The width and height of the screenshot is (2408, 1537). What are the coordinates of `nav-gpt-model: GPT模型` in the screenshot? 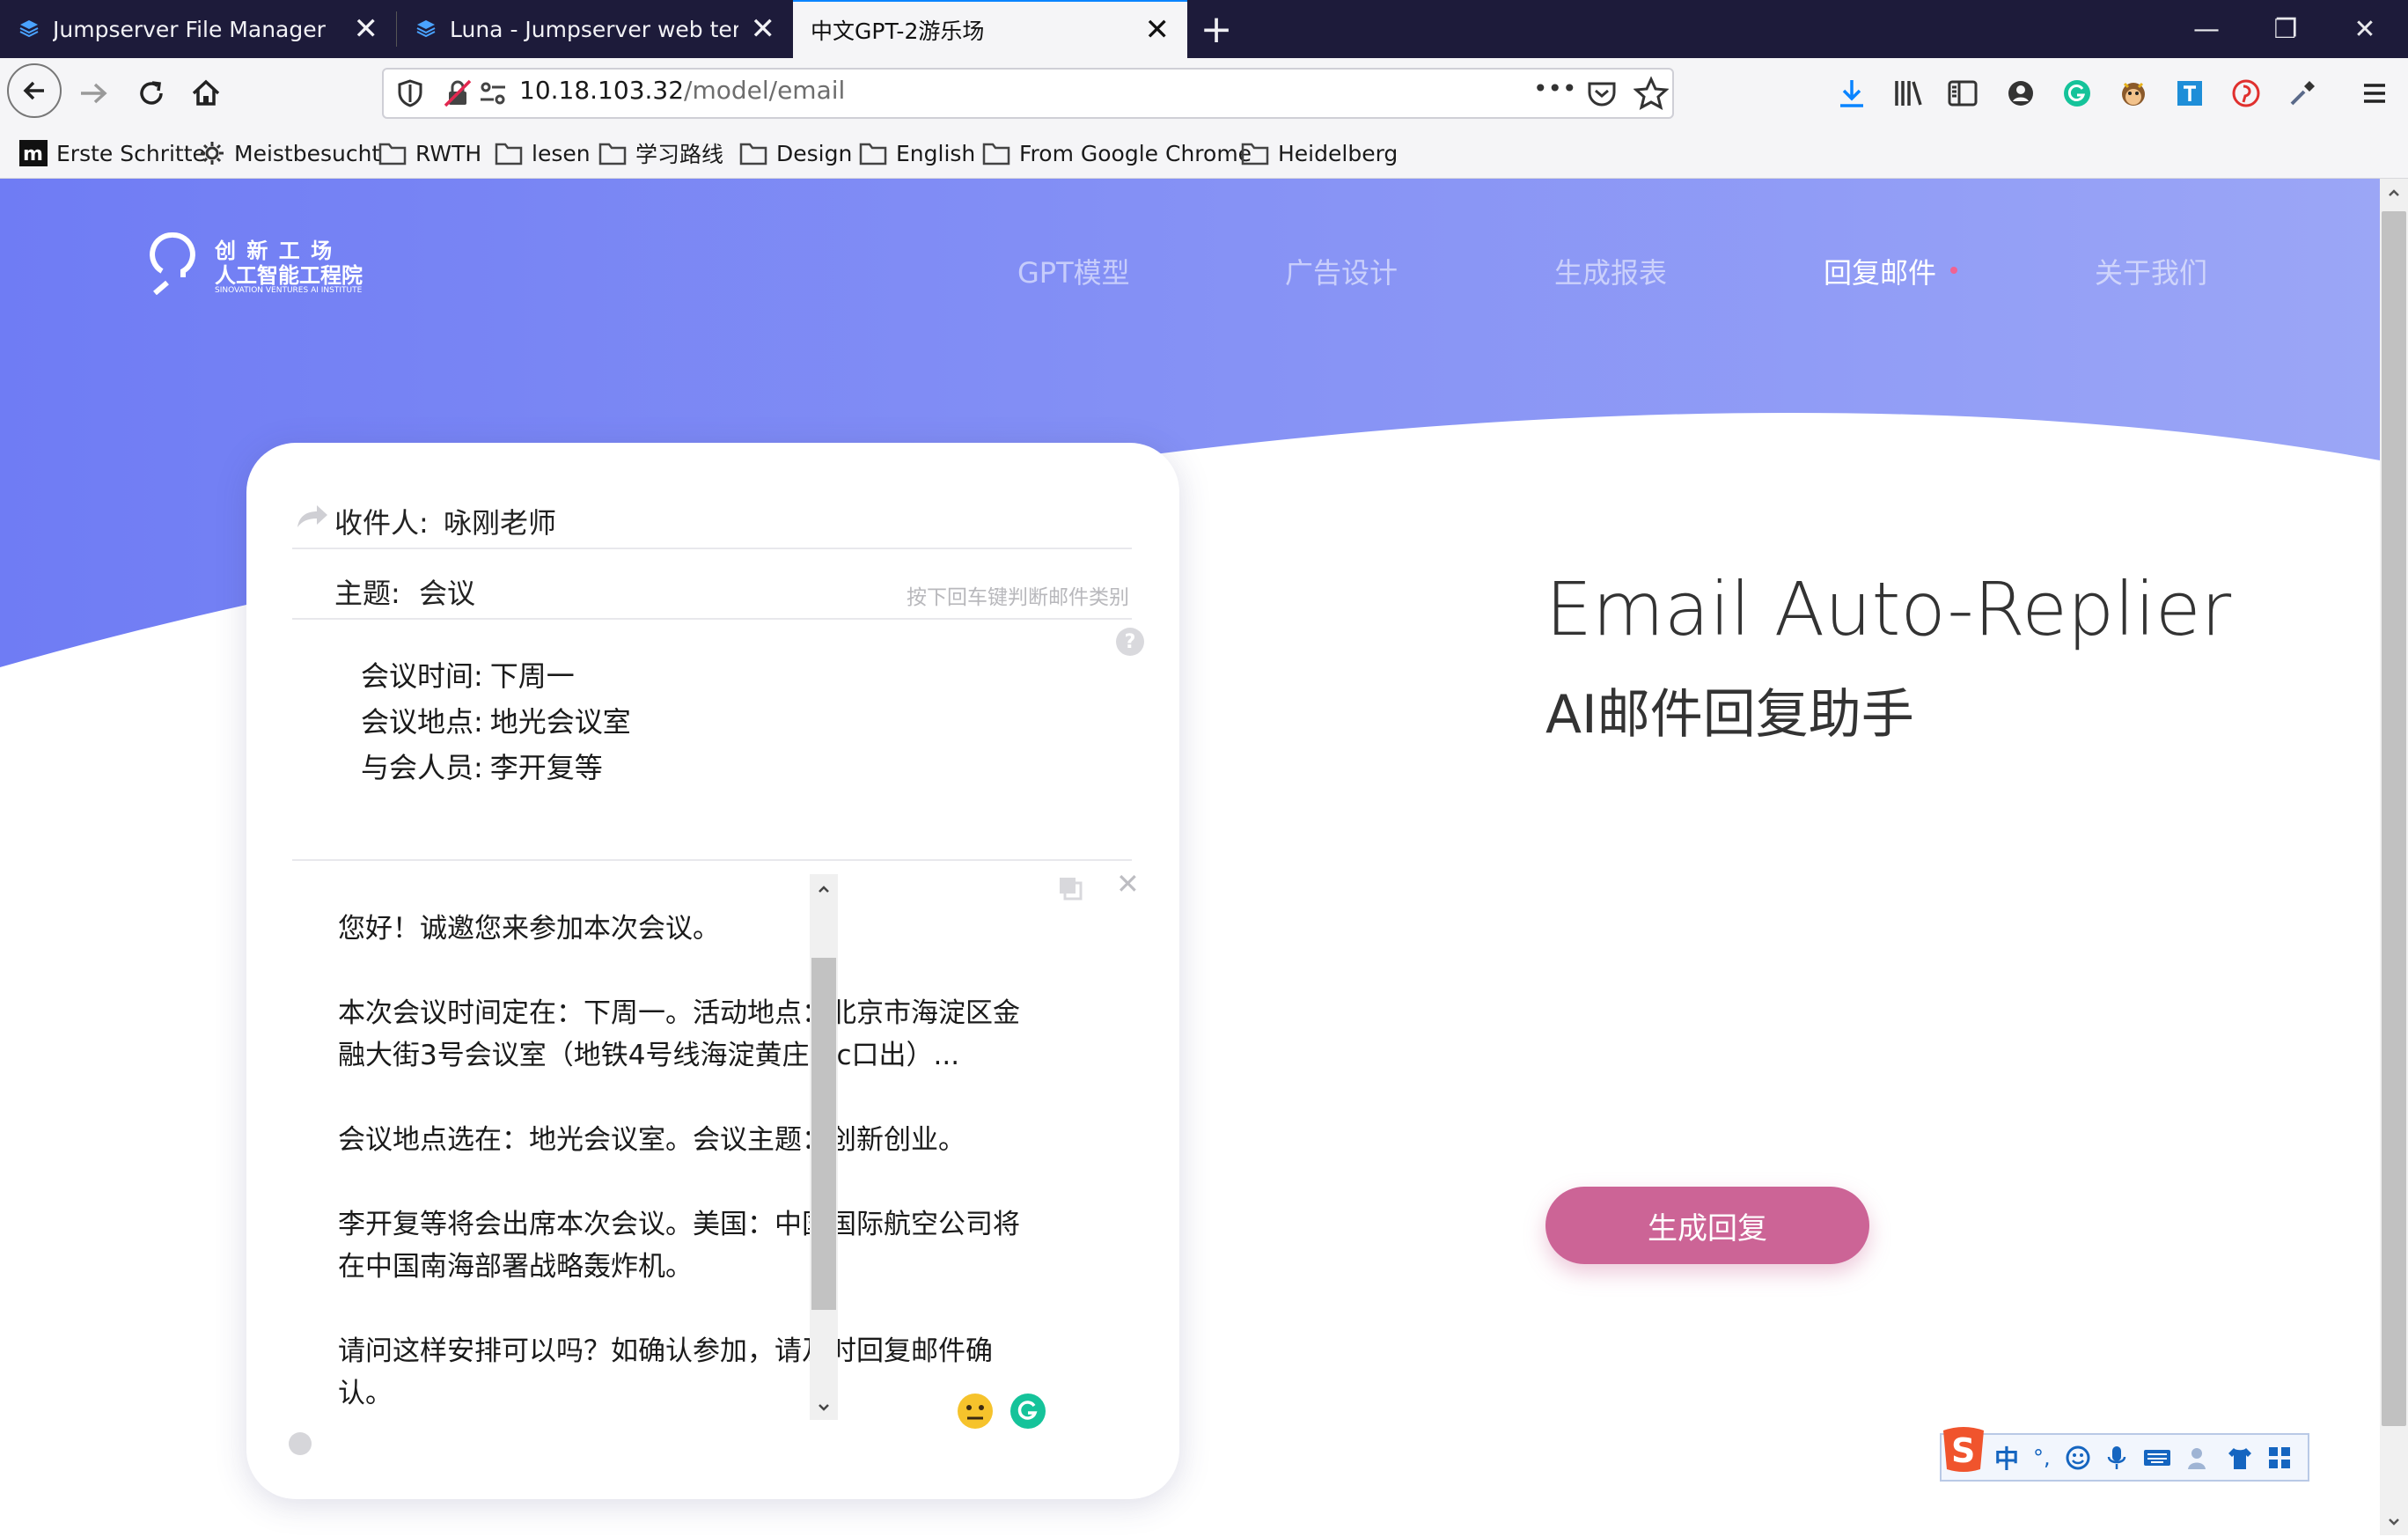 It's located at (1073, 271).